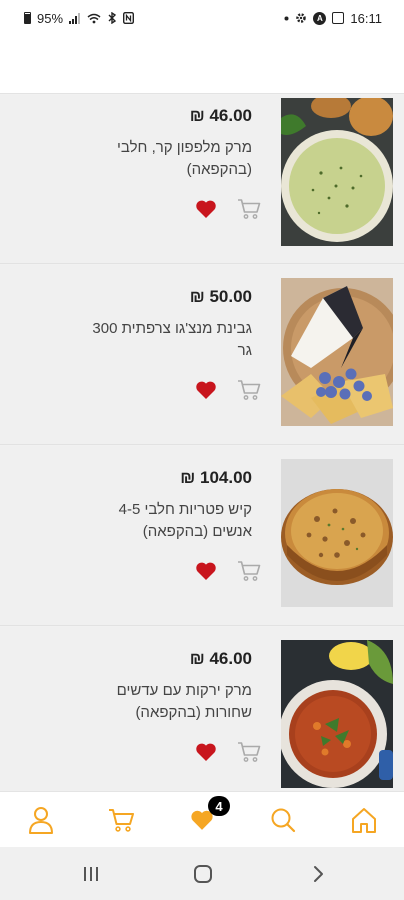 Image resolution: width=404 pixels, height=900 pixels. What do you see at coordinates (112, 18) in the screenshot?
I see `bluetooth-icon` at bounding box center [112, 18].